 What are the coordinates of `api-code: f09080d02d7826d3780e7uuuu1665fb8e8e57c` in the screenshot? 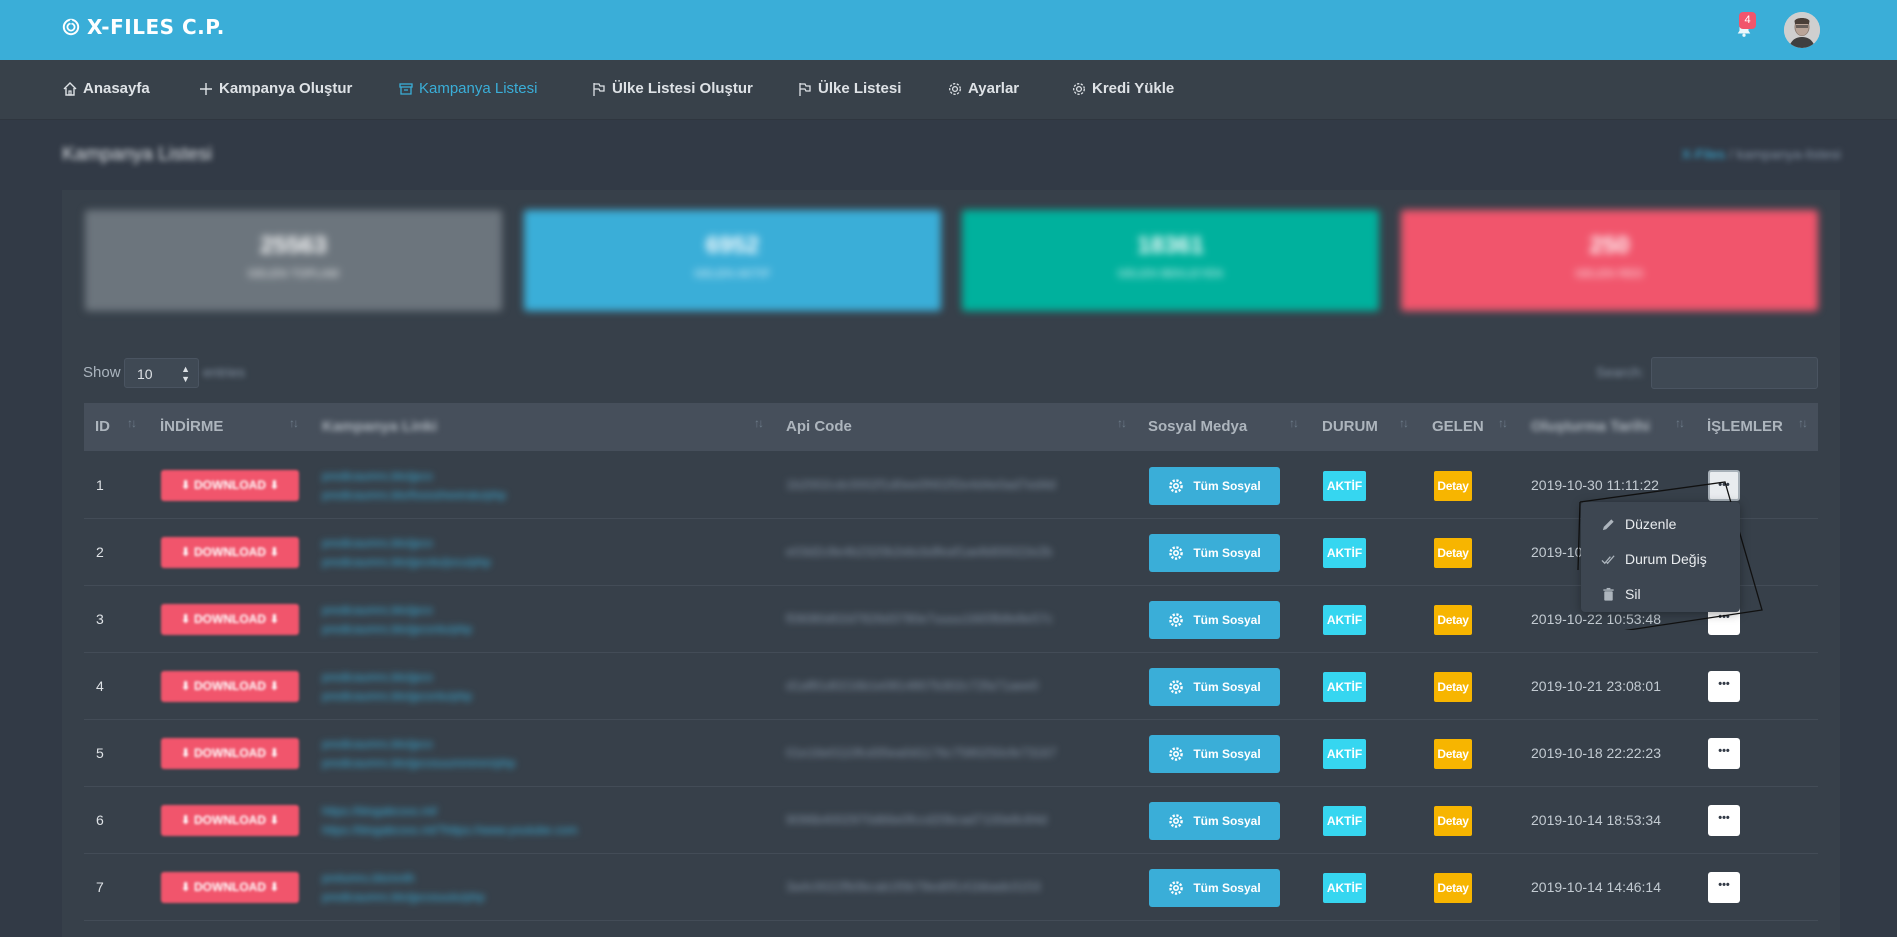 It's located at (919, 618).